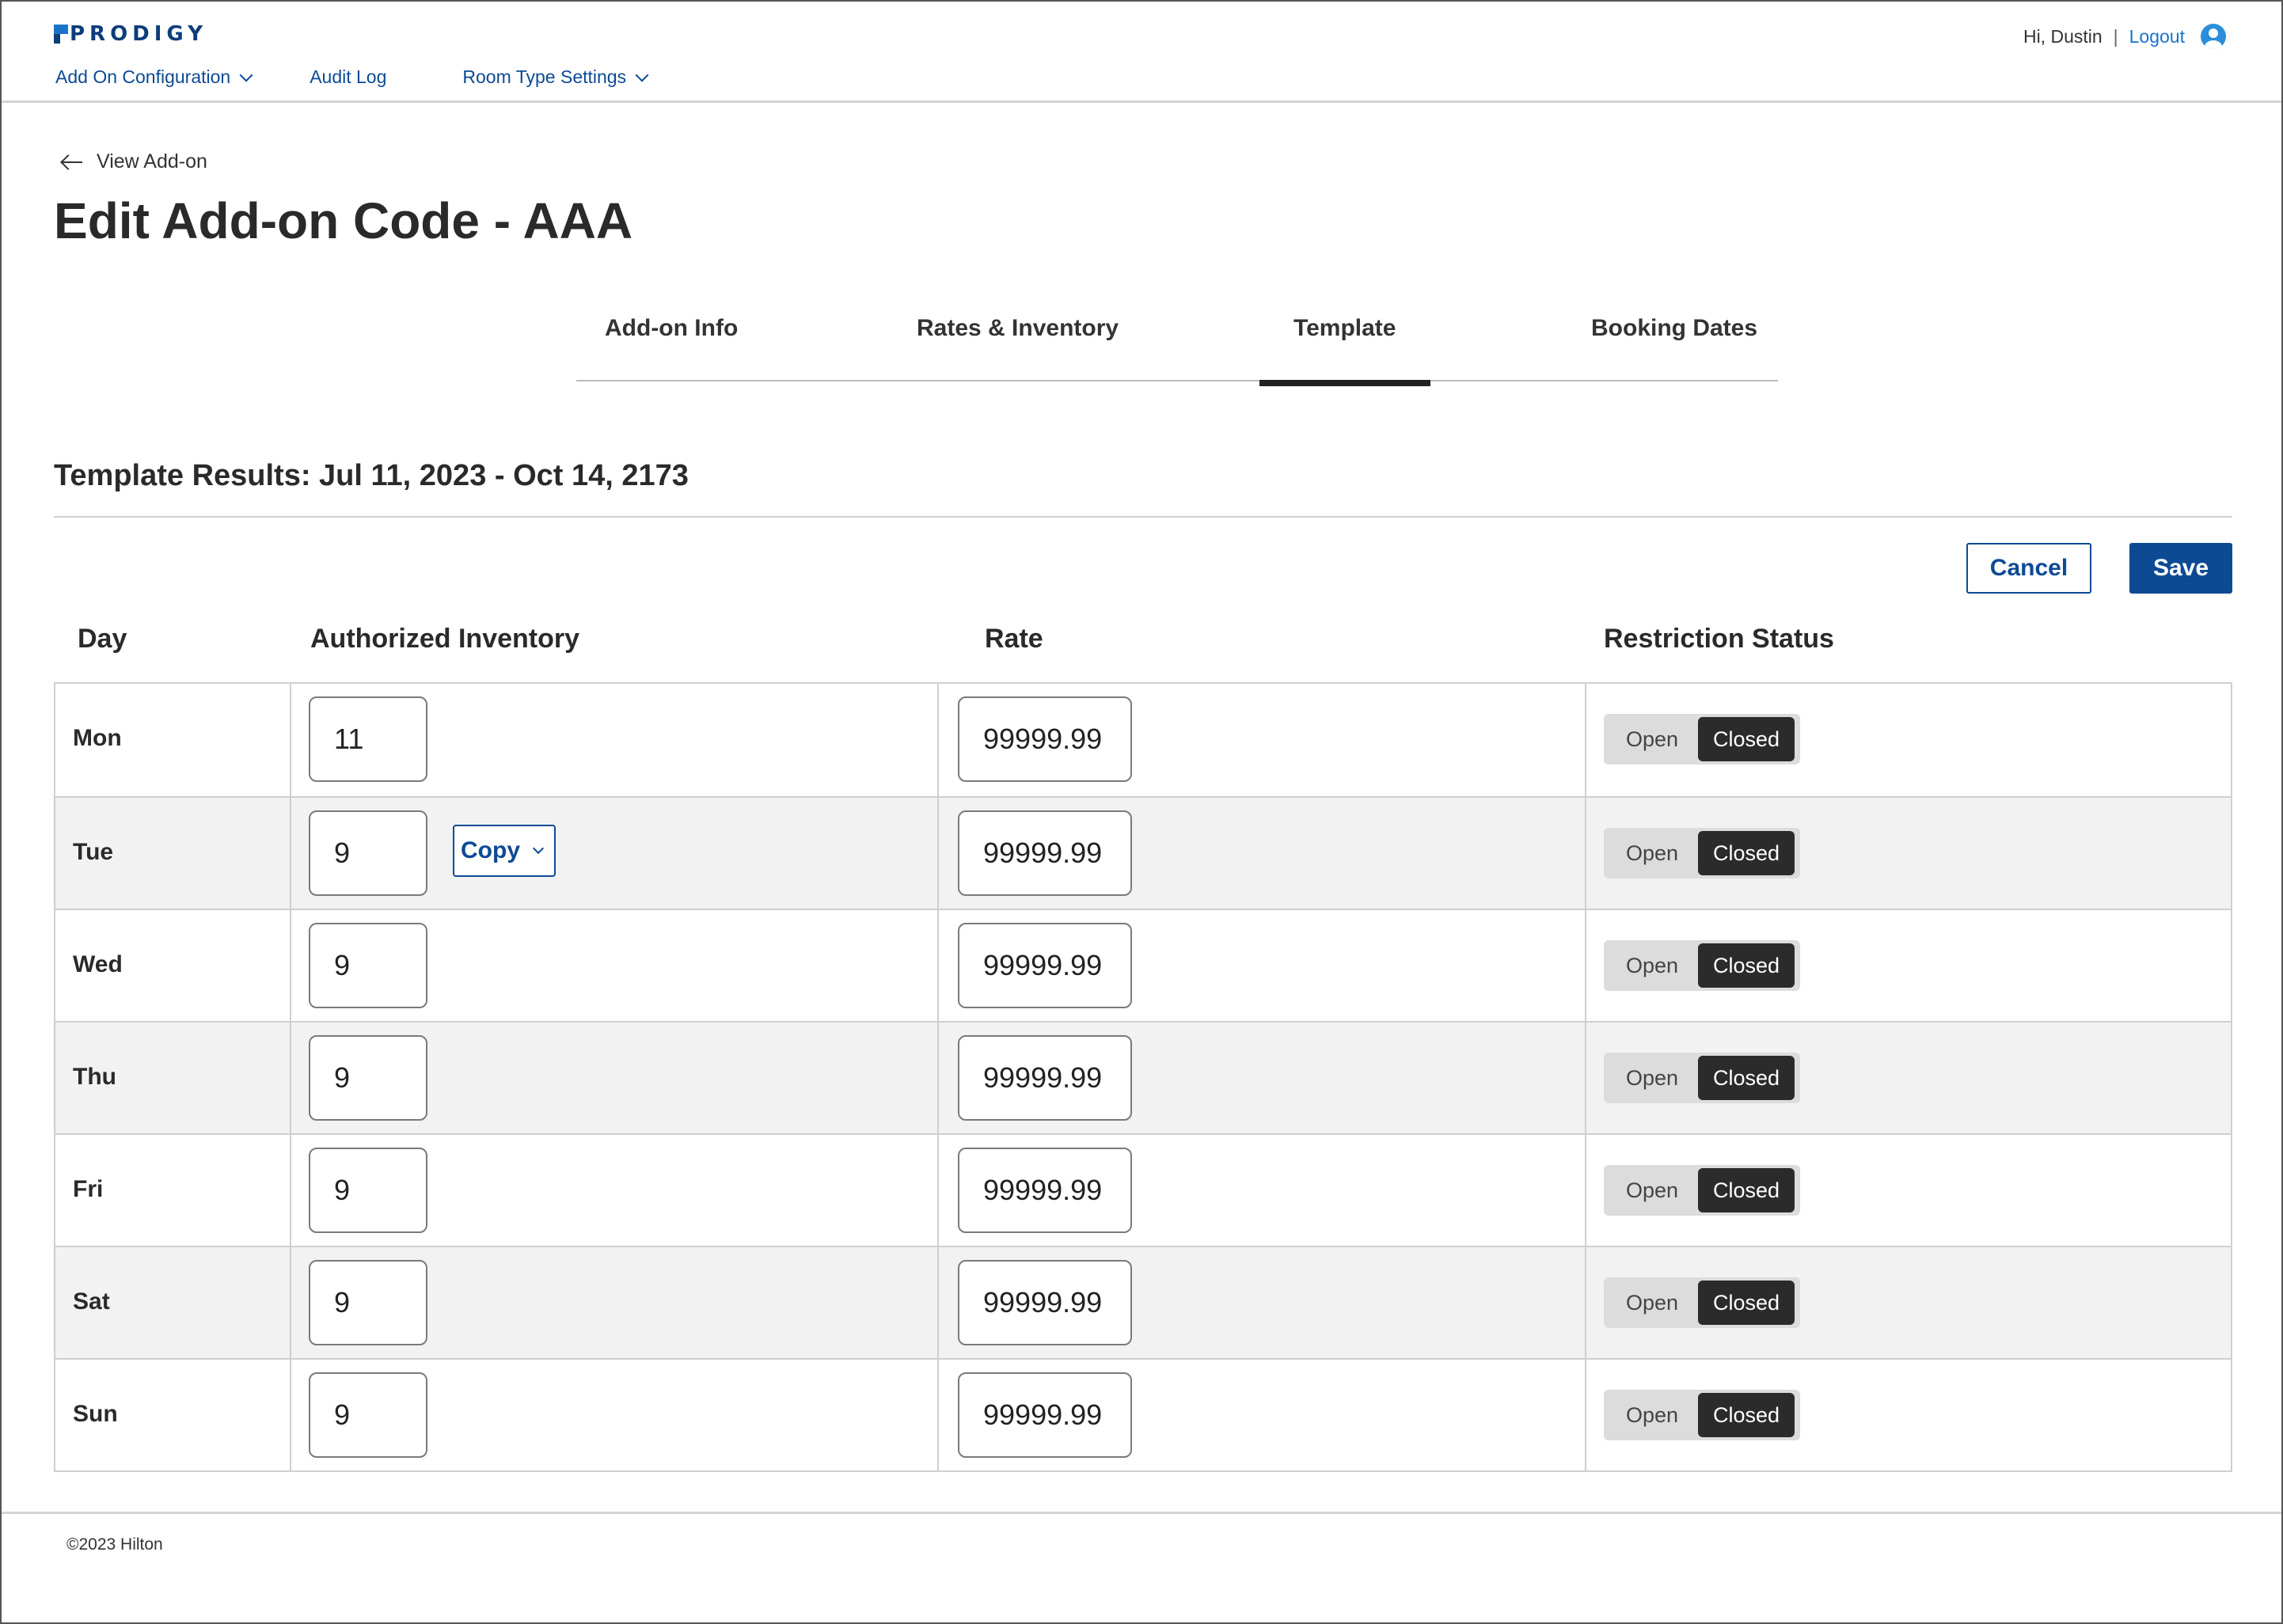 Image resolution: width=2283 pixels, height=1624 pixels. What do you see at coordinates (2157, 36) in the screenshot?
I see `logout-link: Logout` at bounding box center [2157, 36].